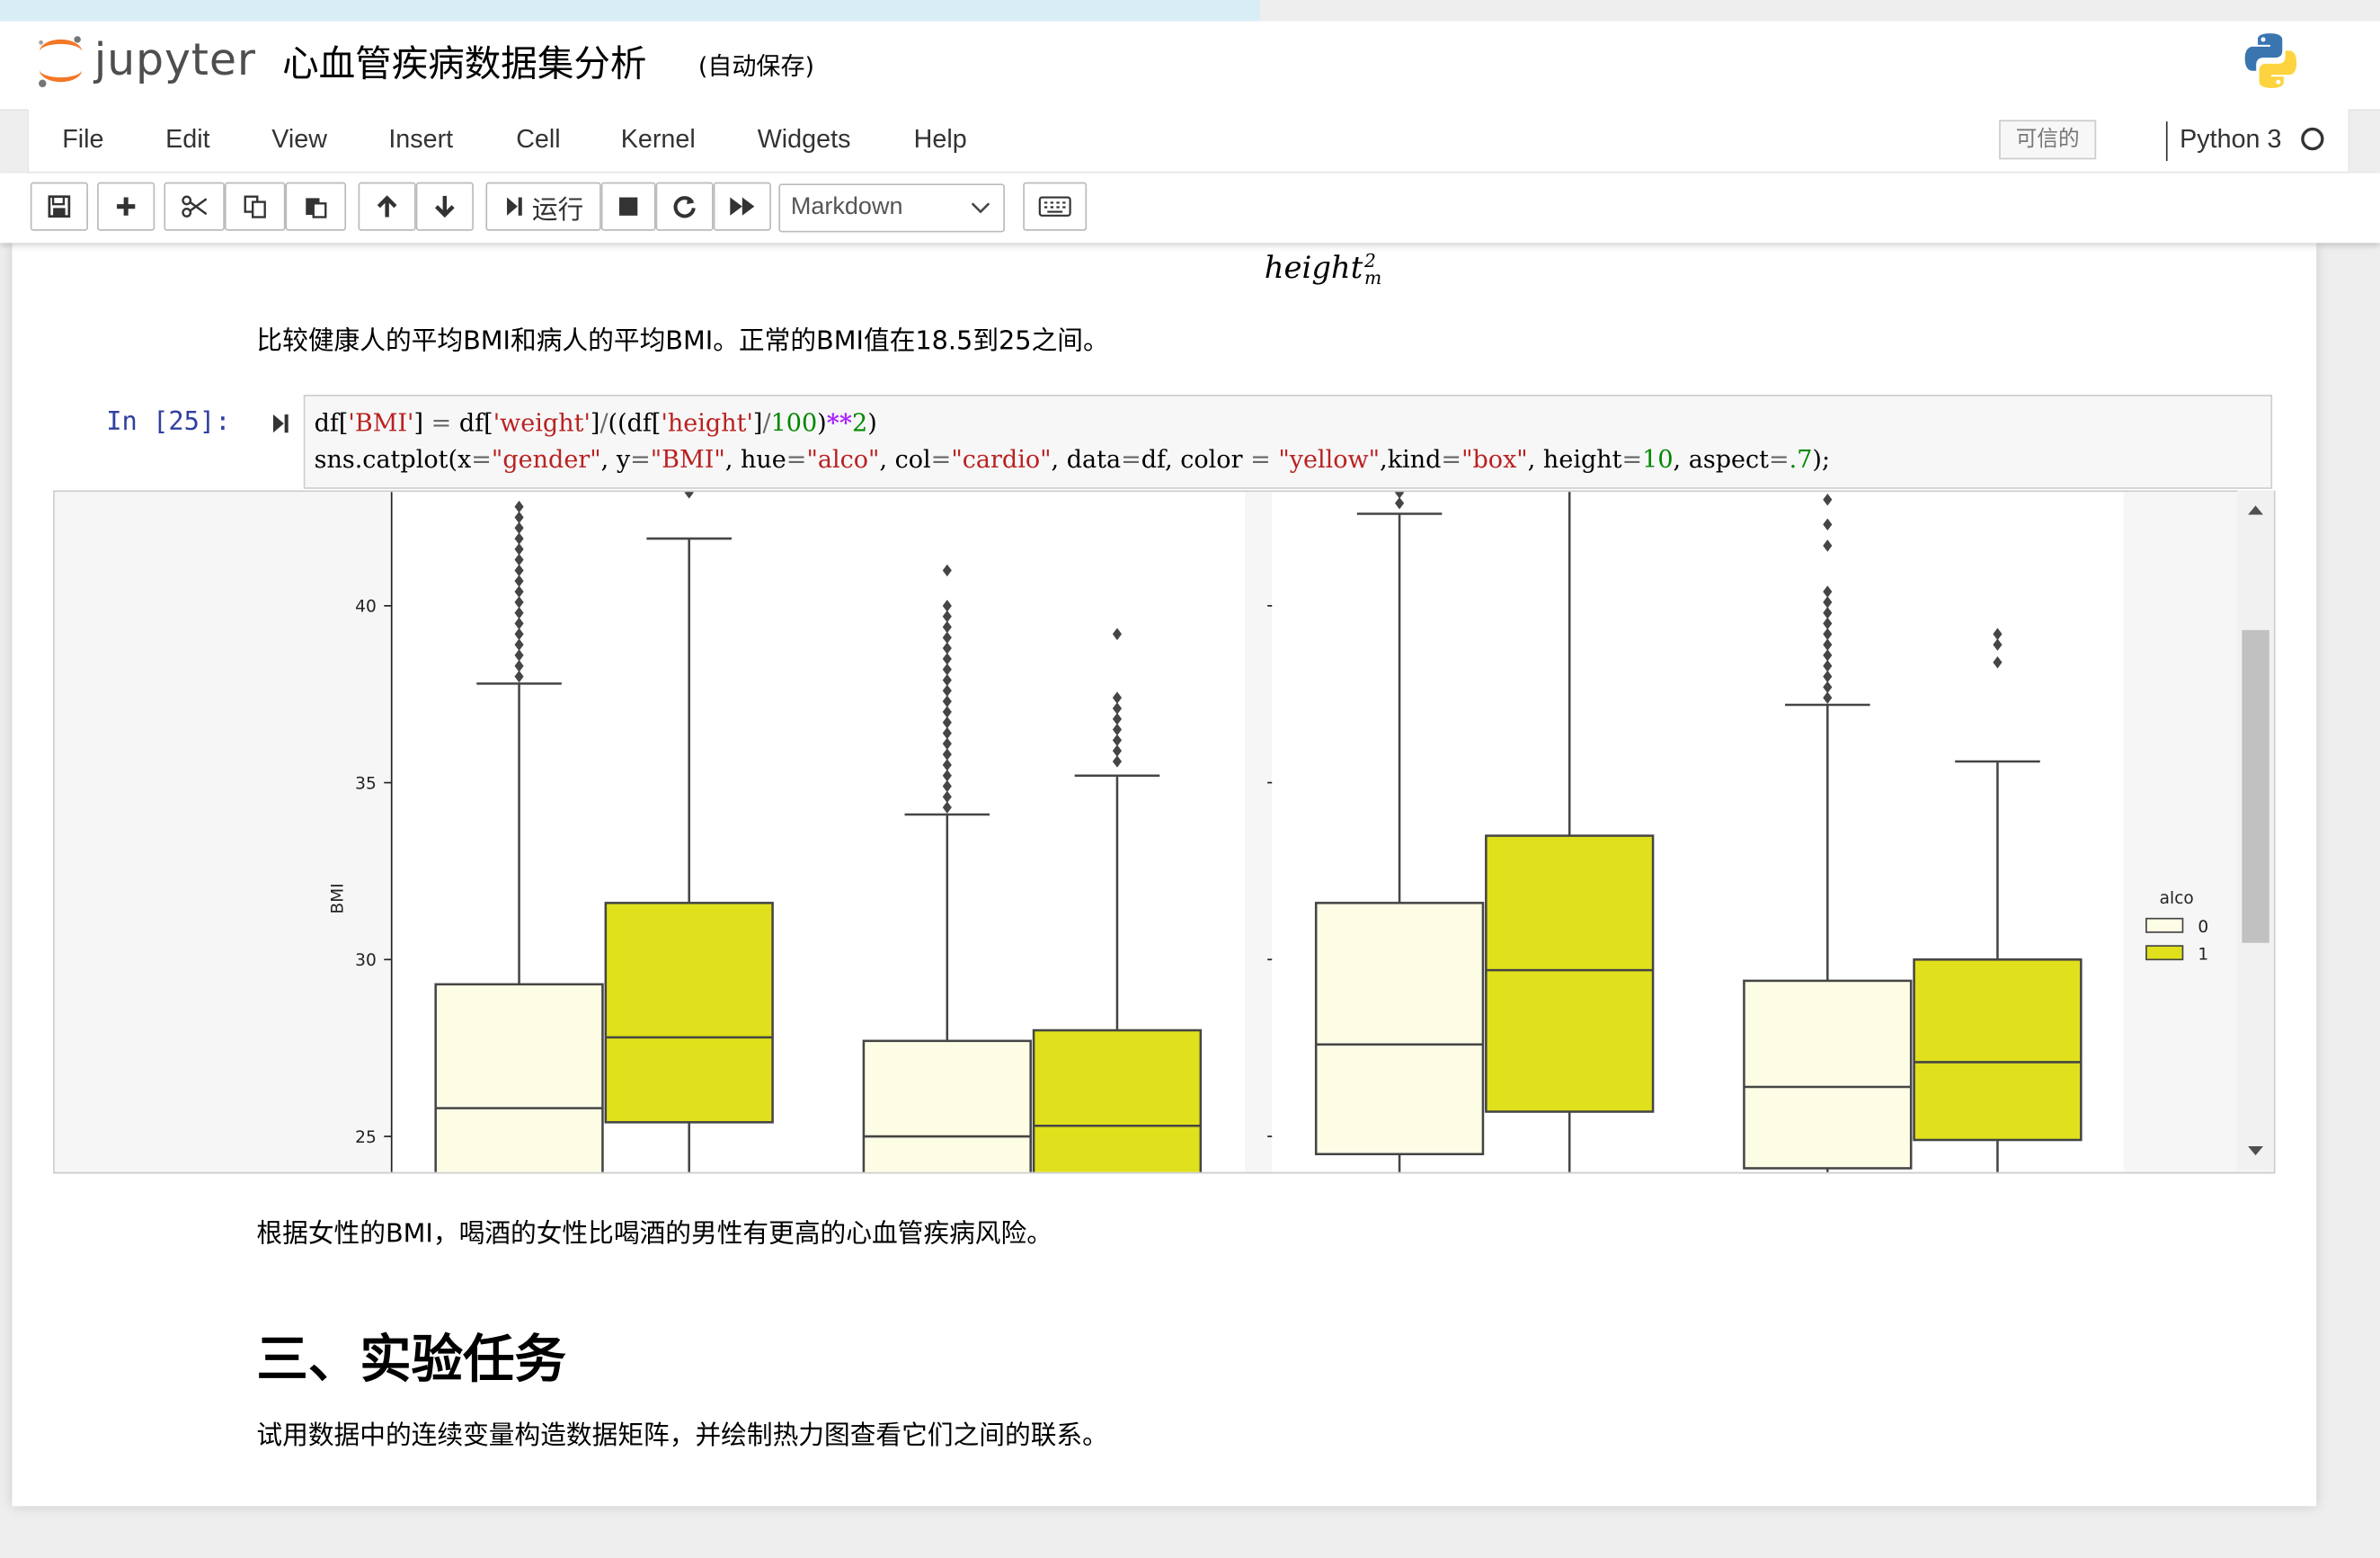  I want to click on restart-button, so click(684, 206).